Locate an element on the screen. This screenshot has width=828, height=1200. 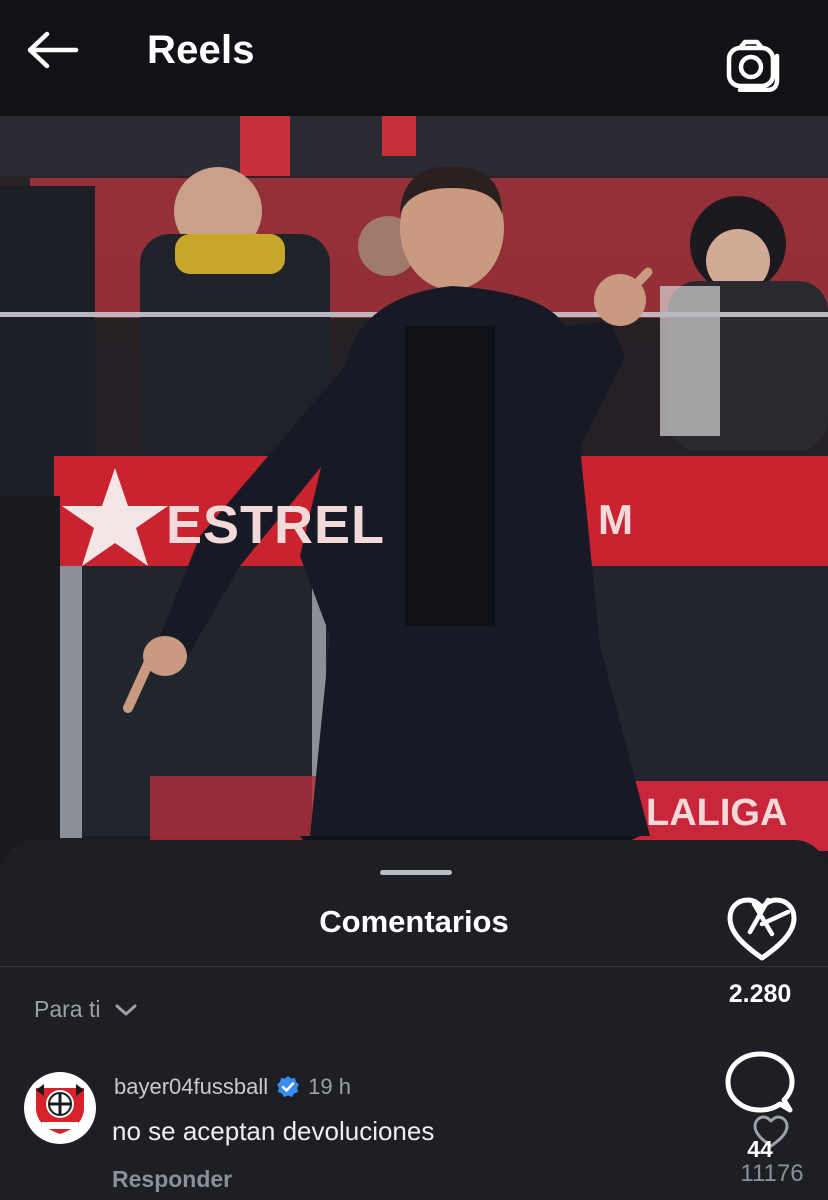
laliga-board-text: LALIGA is located at coordinates (717, 813).